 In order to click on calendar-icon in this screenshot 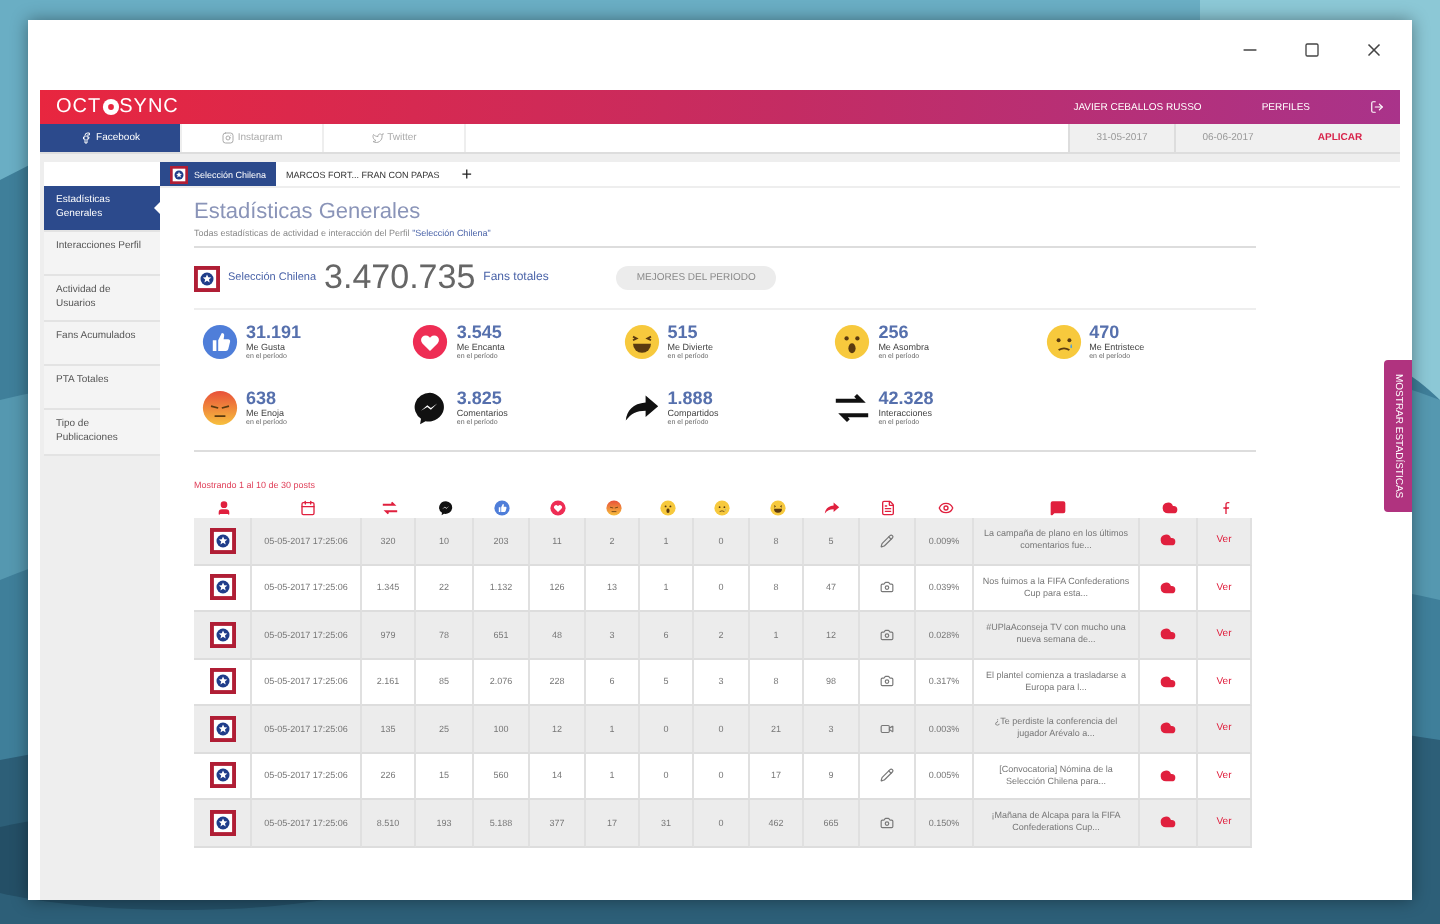, I will do `click(307, 507)`.